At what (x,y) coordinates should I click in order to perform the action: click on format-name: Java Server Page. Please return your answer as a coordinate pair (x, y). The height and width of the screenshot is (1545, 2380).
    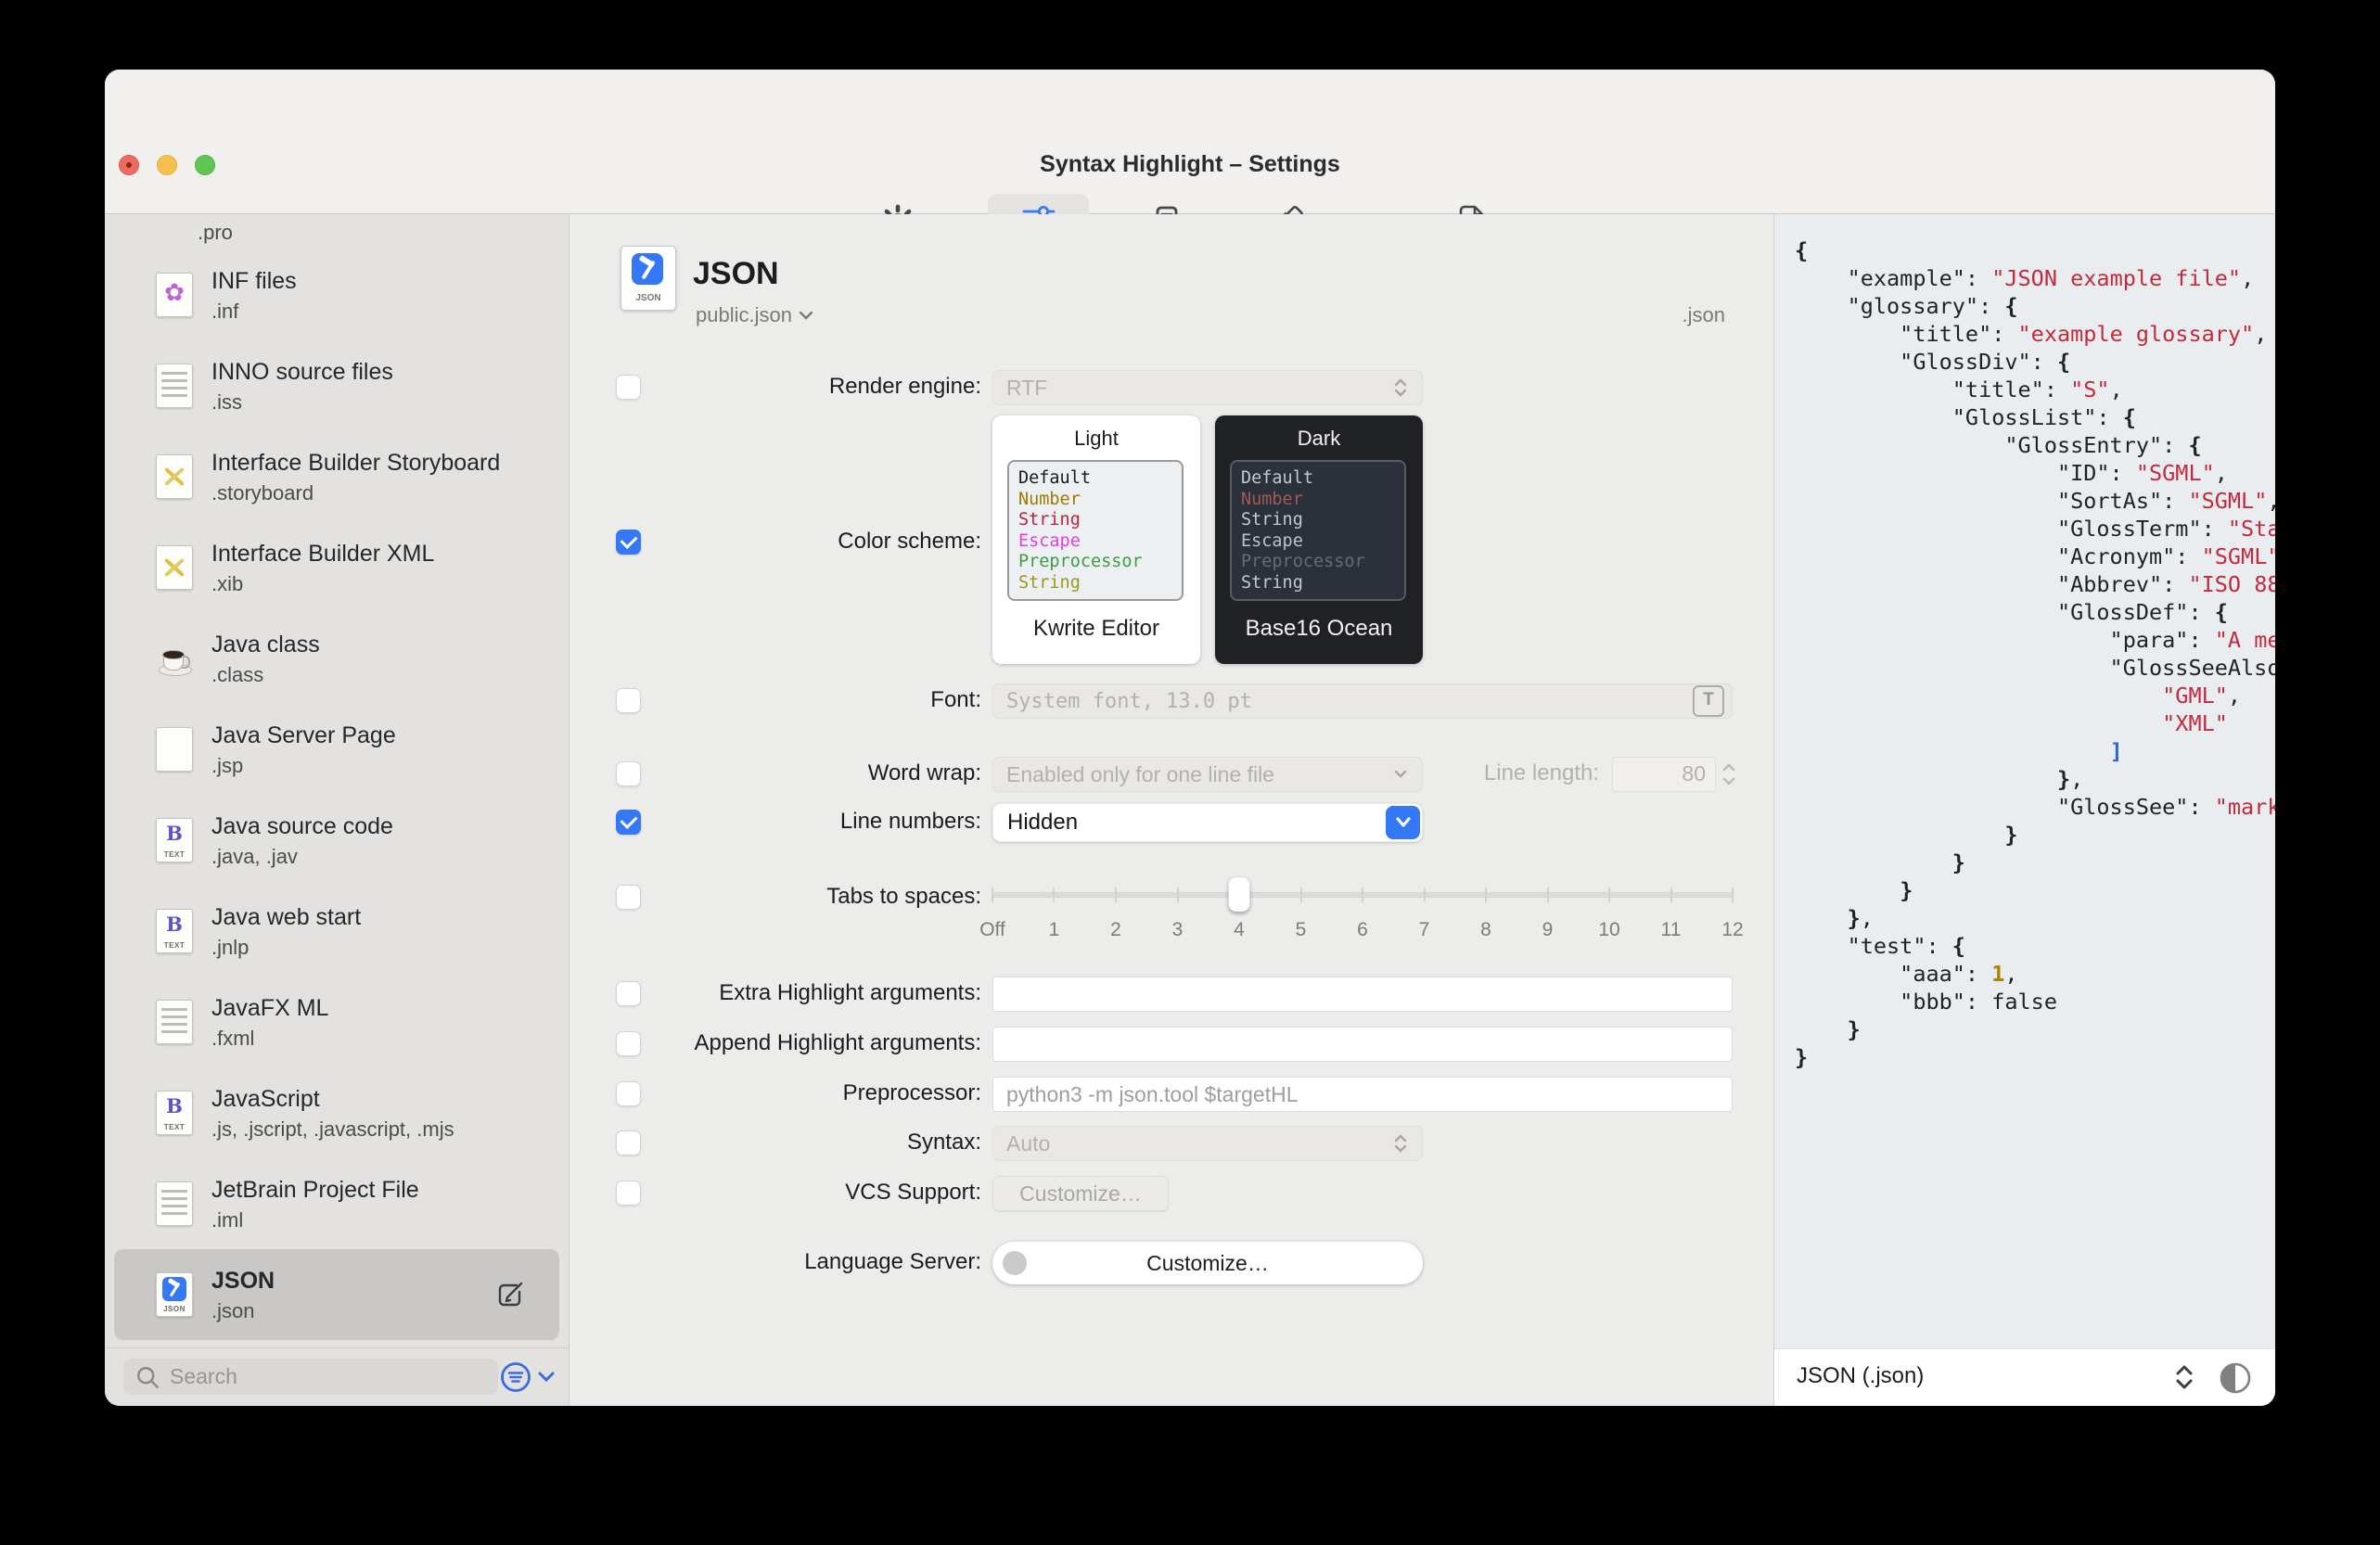
    Looking at the image, I should click on (303, 734).